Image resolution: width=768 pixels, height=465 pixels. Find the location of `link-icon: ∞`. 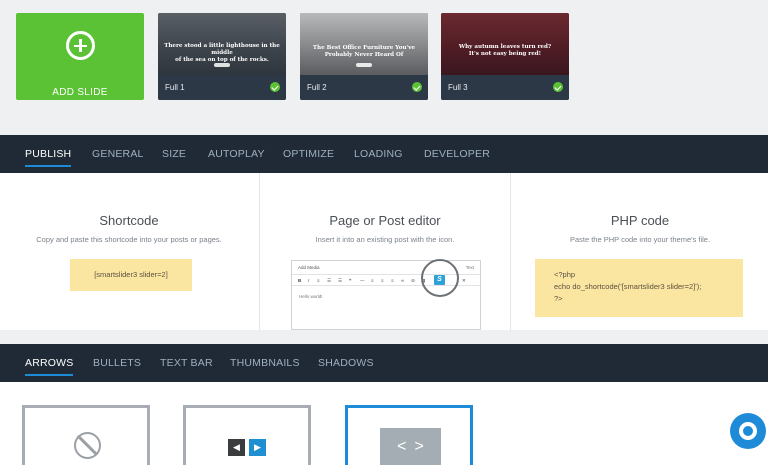

link-icon: ∞ is located at coordinates (403, 280).